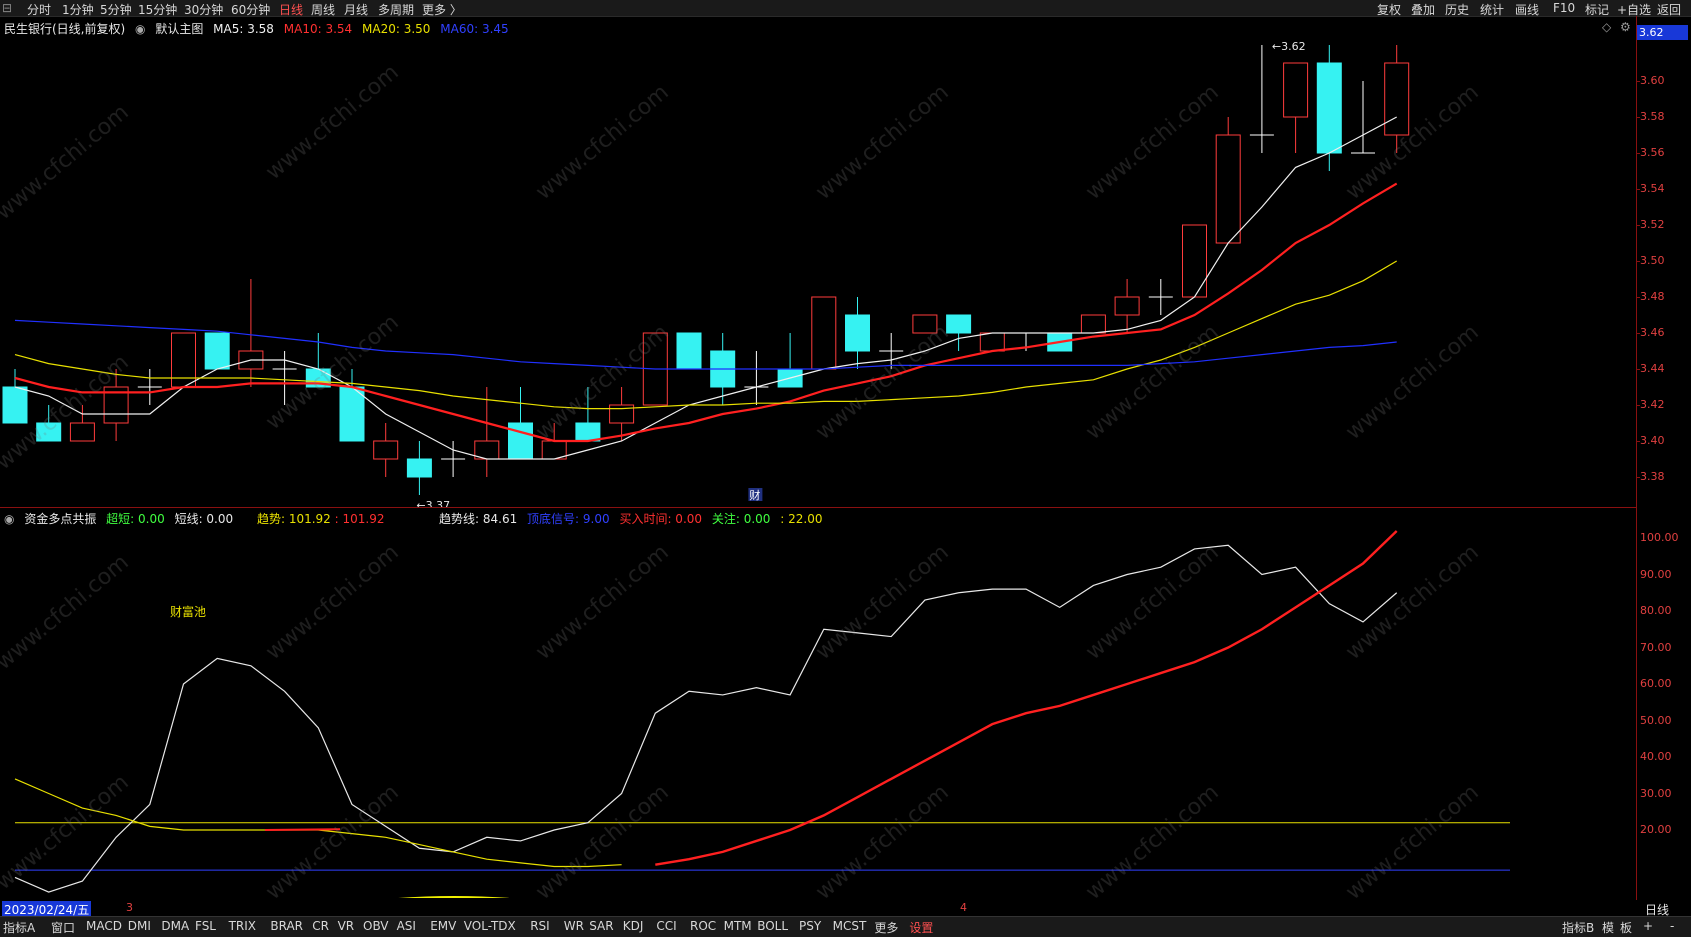  What do you see at coordinates (63, 927) in the screenshot?
I see `indicator-tab-1: 窗口` at bounding box center [63, 927].